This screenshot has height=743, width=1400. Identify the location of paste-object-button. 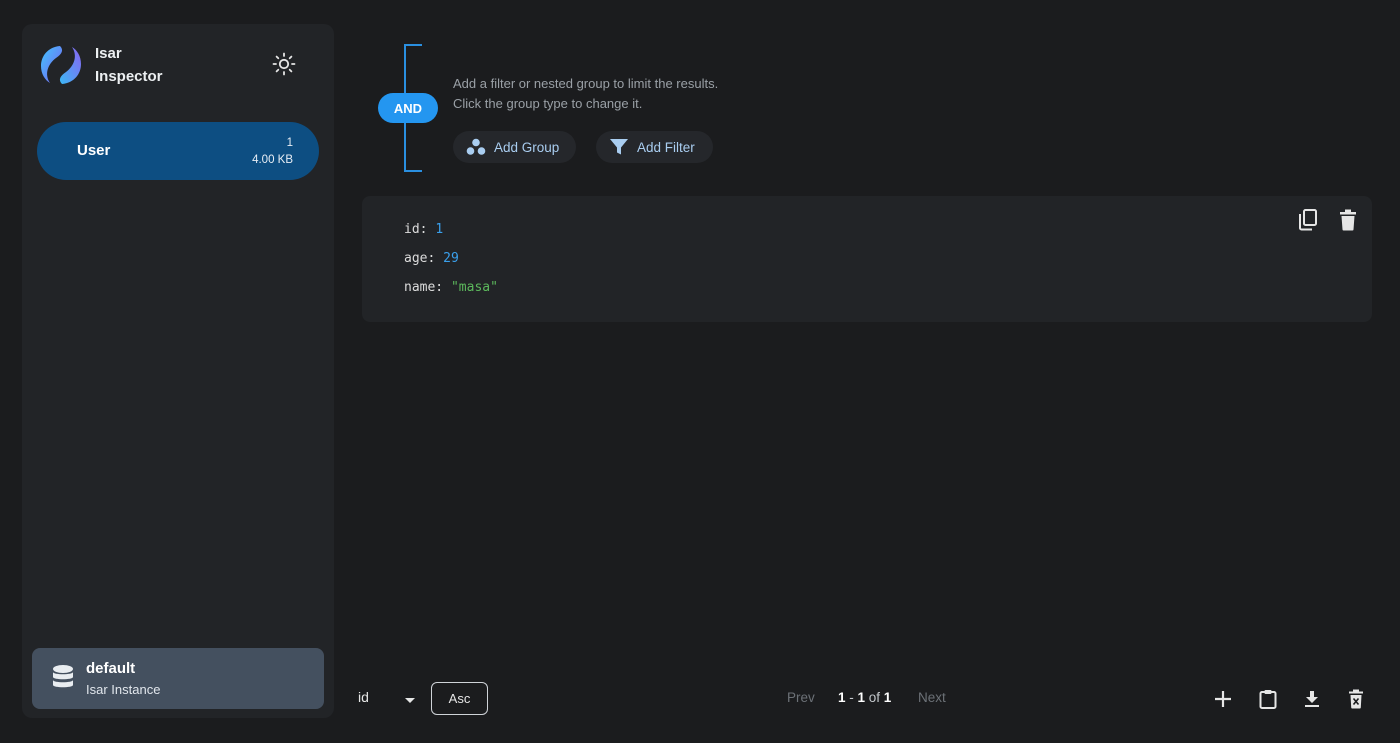
(1268, 699).